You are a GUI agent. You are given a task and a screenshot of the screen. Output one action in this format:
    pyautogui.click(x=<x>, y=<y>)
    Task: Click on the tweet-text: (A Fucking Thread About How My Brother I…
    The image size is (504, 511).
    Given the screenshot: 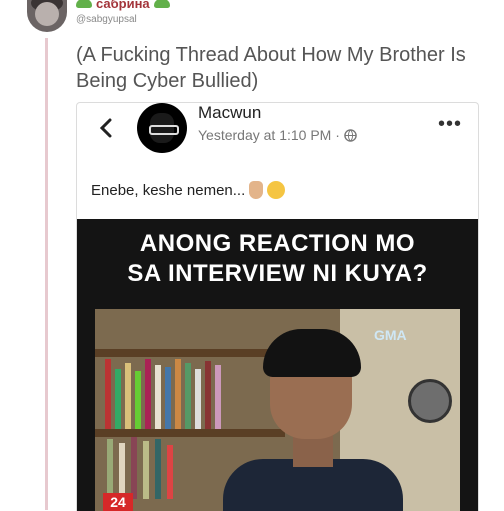 What is the action you would take?
    pyautogui.click(x=271, y=68)
    